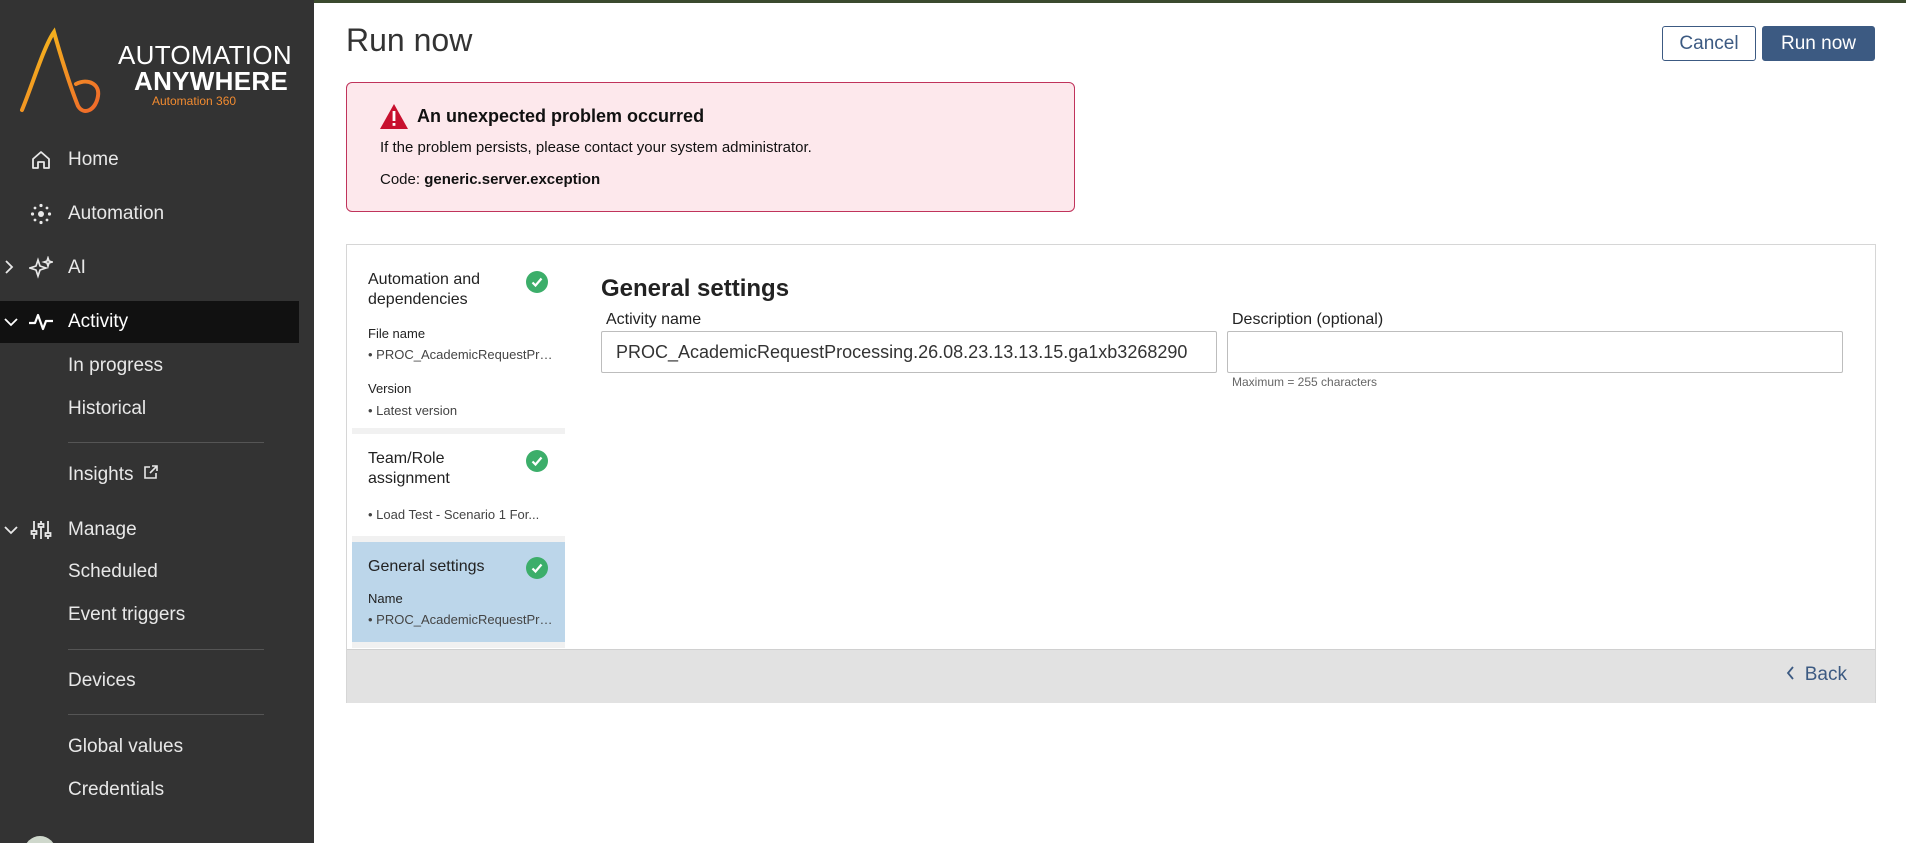 The height and width of the screenshot is (843, 1906). Describe the element at coordinates (1709, 43) in the screenshot. I see `cancel-button: Cancel` at that location.